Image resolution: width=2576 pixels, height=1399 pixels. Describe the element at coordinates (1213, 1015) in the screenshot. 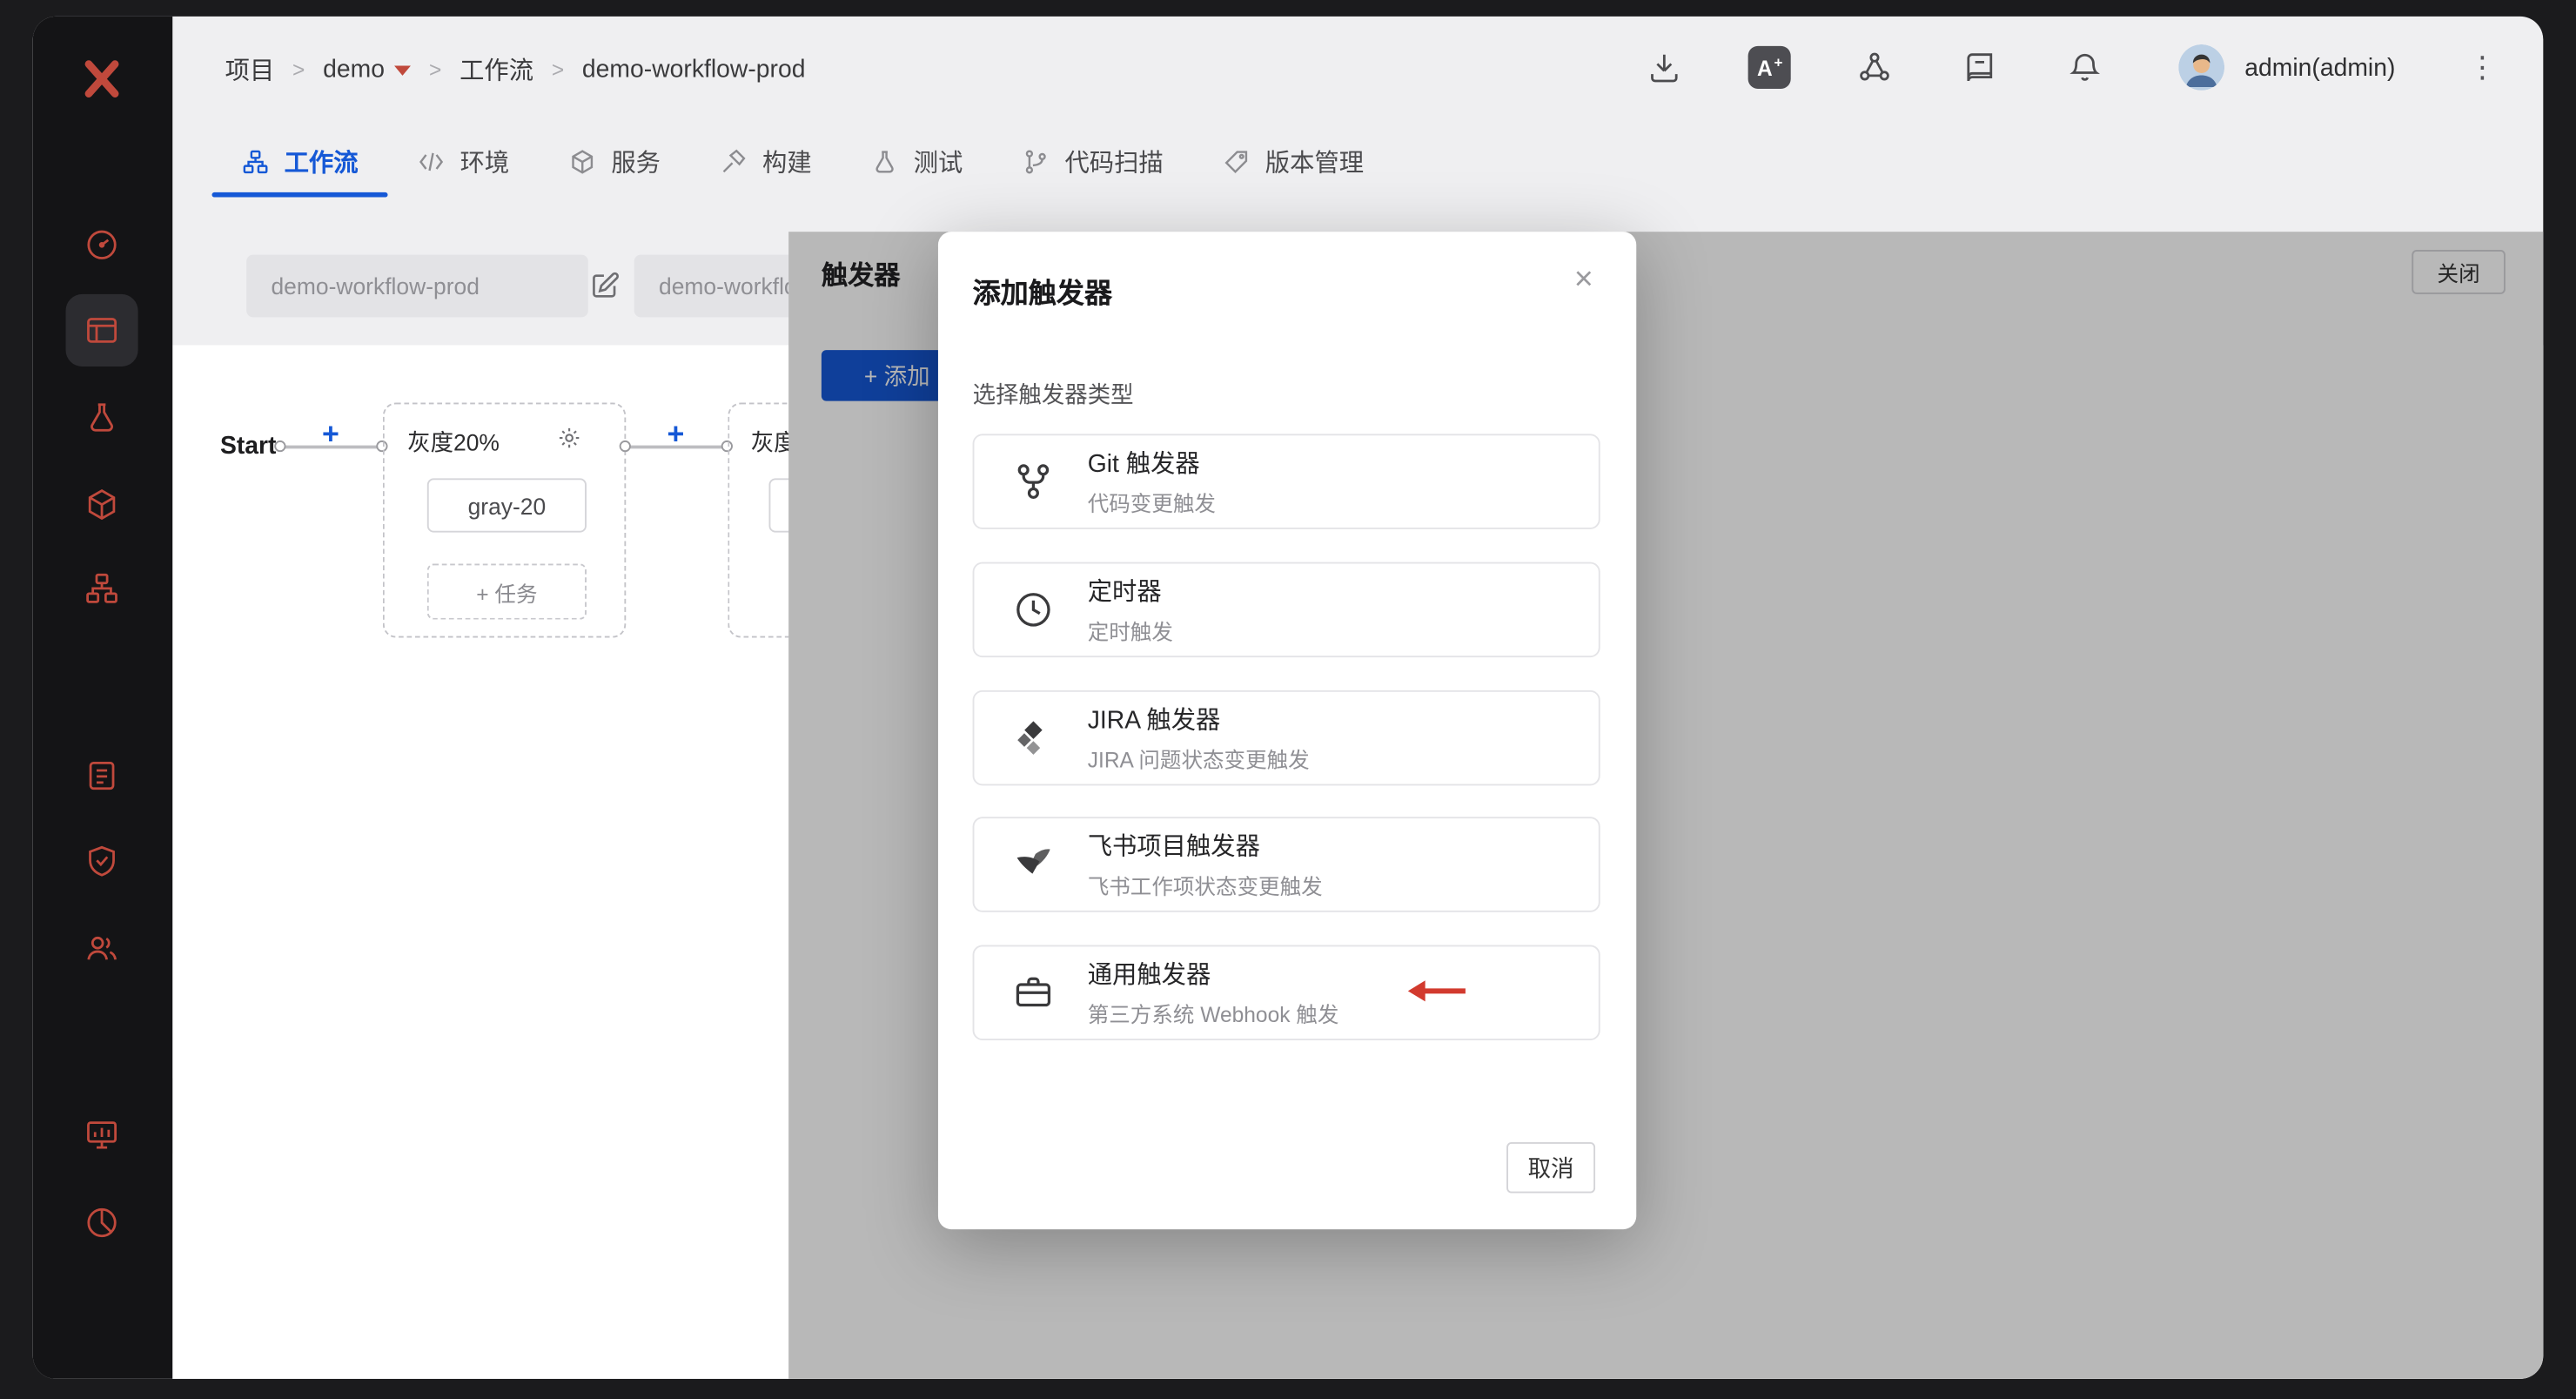

I see `option-desc: 第三方系统 Webhook 触发` at that location.